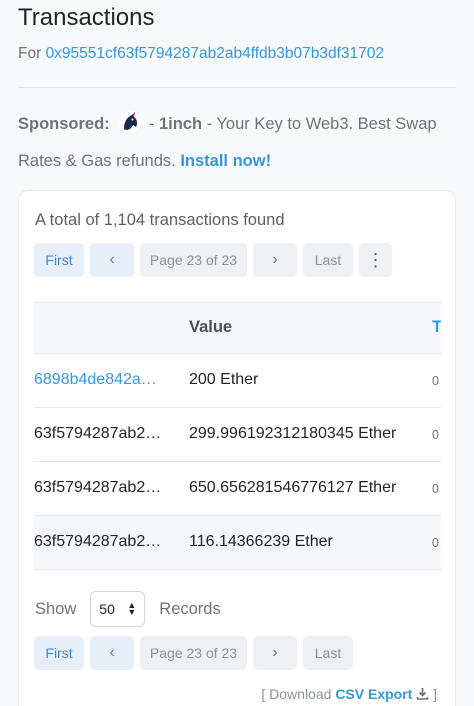  What do you see at coordinates (296, 694) in the screenshot?
I see `download-prefix: [ Download` at bounding box center [296, 694].